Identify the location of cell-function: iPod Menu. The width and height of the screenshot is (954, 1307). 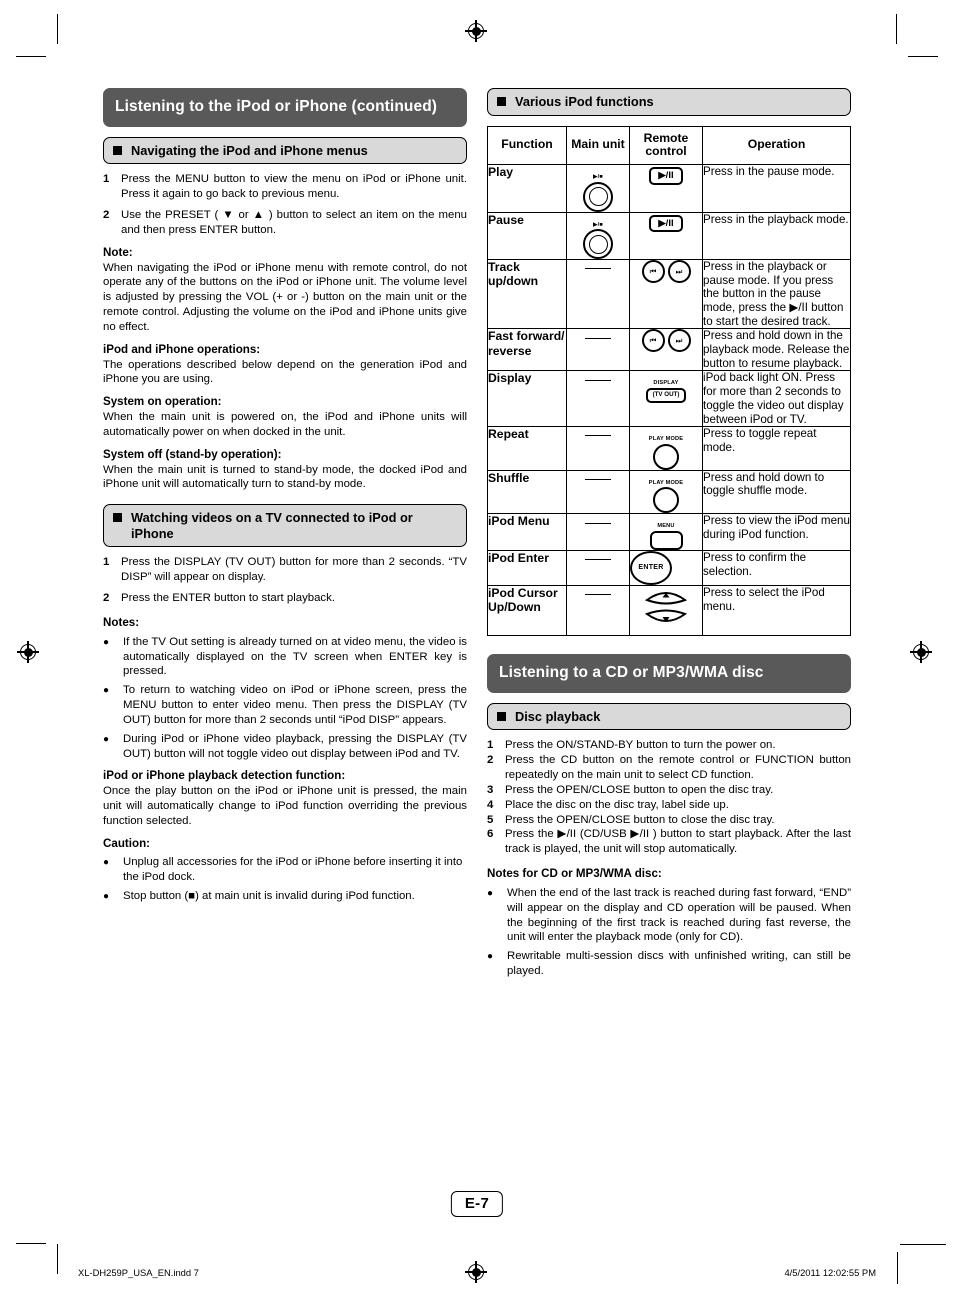
(527, 532).